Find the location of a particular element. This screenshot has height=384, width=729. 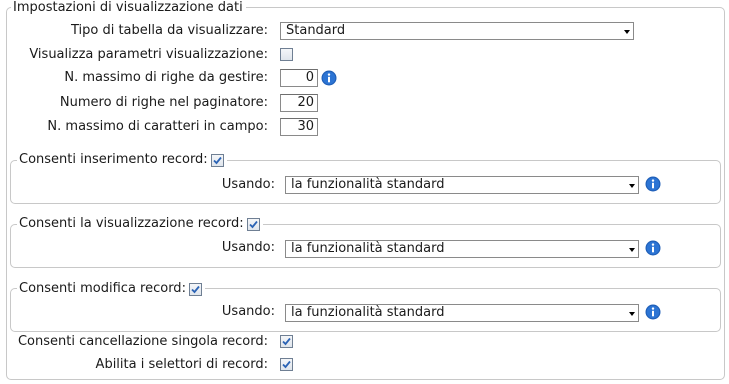

edit-record-using-label: Usando: is located at coordinates (248, 311).